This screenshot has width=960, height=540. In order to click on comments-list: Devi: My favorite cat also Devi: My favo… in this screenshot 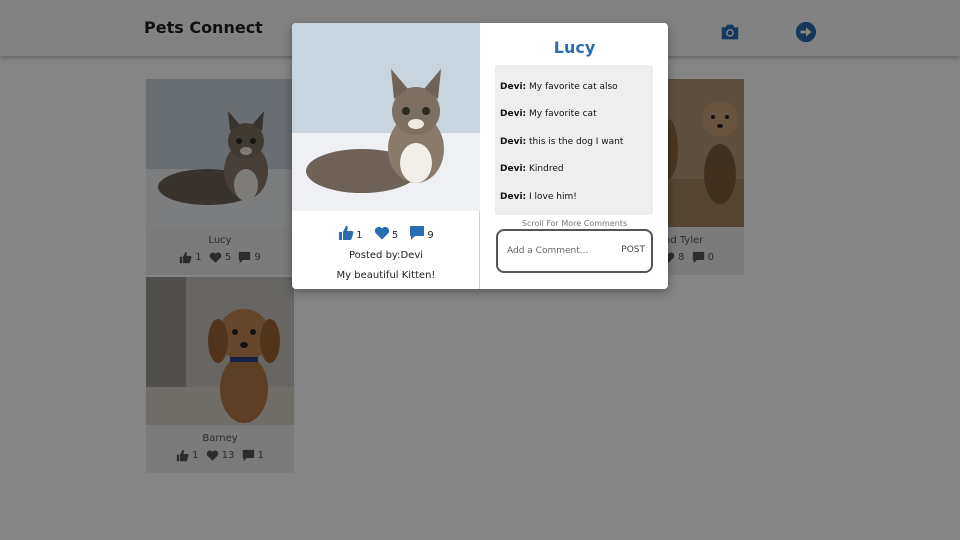, I will do `click(574, 140)`.